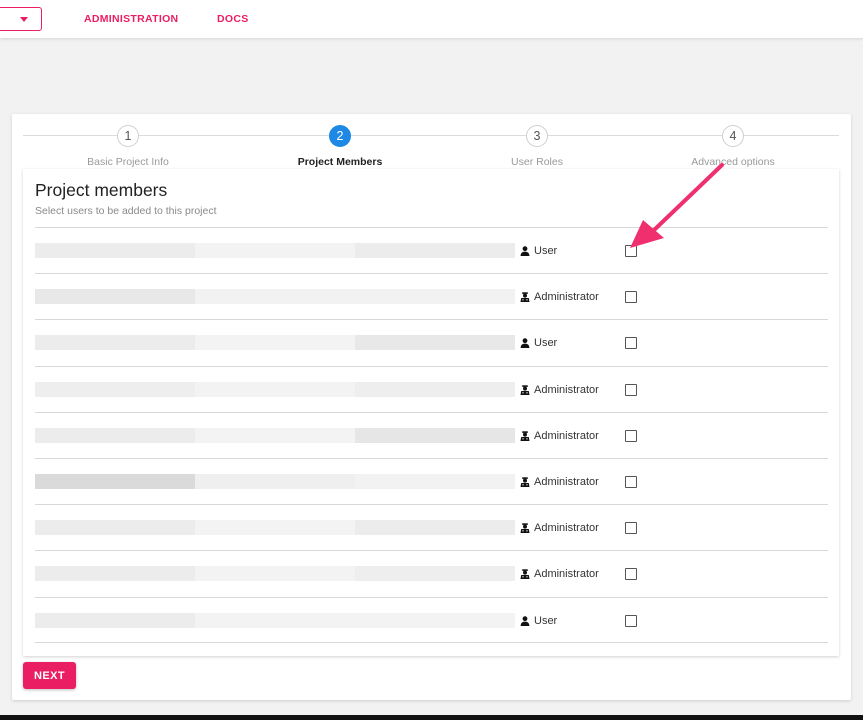  What do you see at coordinates (126, 211) in the screenshot?
I see `panel-subtitle: Select users to be added to this project` at bounding box center [126, 211].